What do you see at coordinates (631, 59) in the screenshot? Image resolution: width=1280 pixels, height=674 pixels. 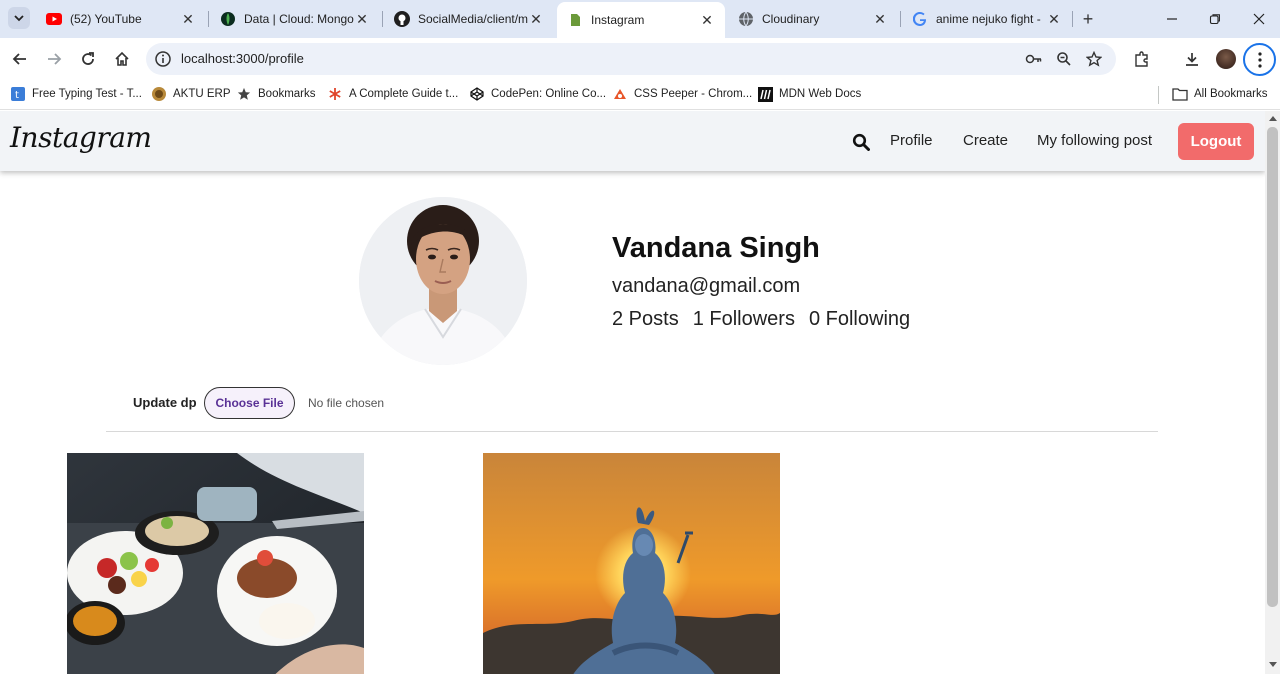 I see `address-bar: localhost:3000/profile` at bounding box center [631, 59].